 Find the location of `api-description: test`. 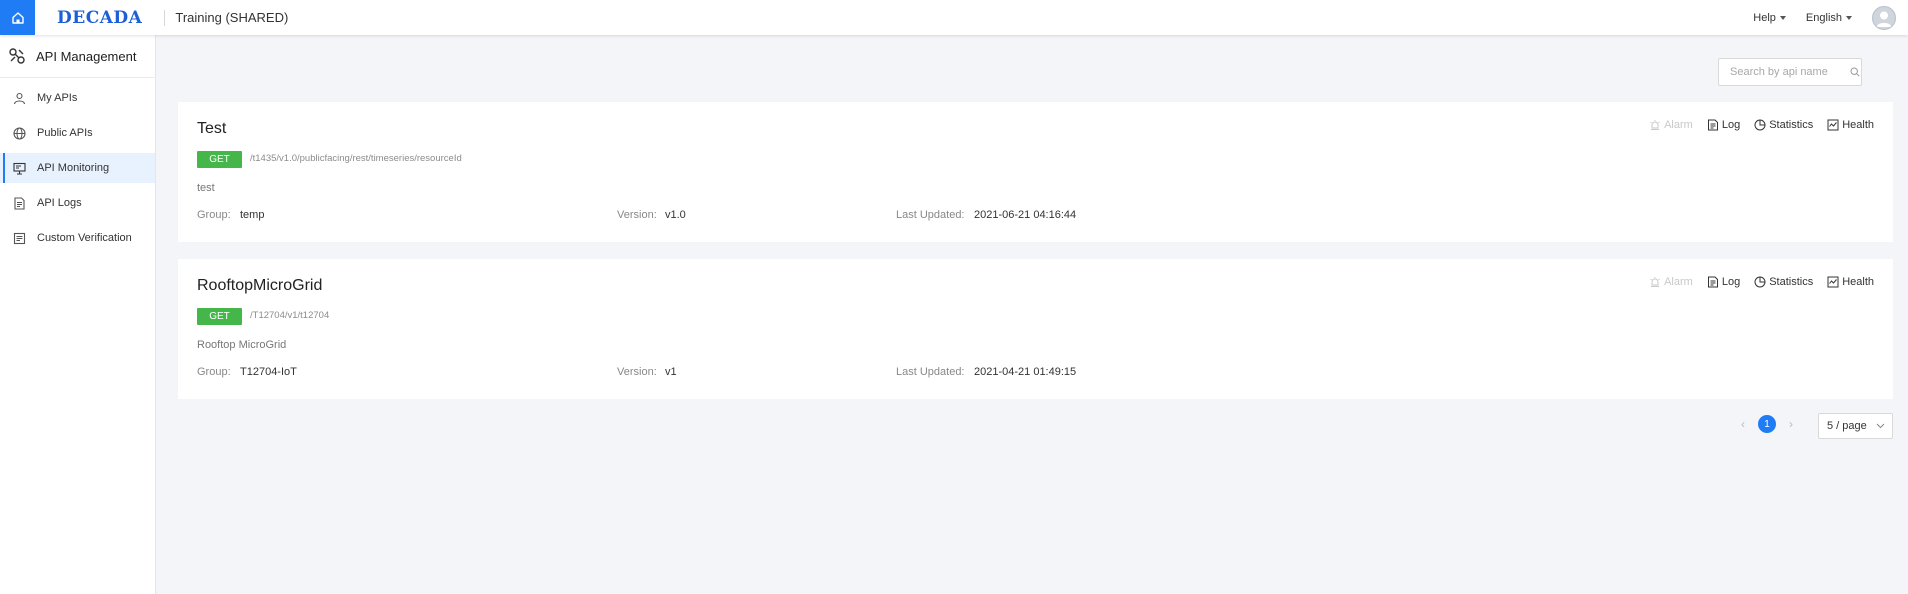

api-description: test is located at coordinates (206, 188).